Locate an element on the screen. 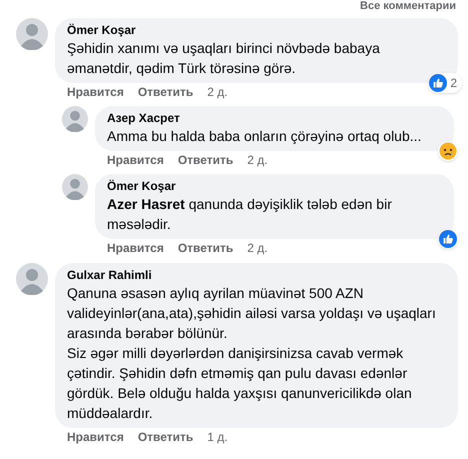  timestamp: 1 д. is located at coordinates (217, 437).